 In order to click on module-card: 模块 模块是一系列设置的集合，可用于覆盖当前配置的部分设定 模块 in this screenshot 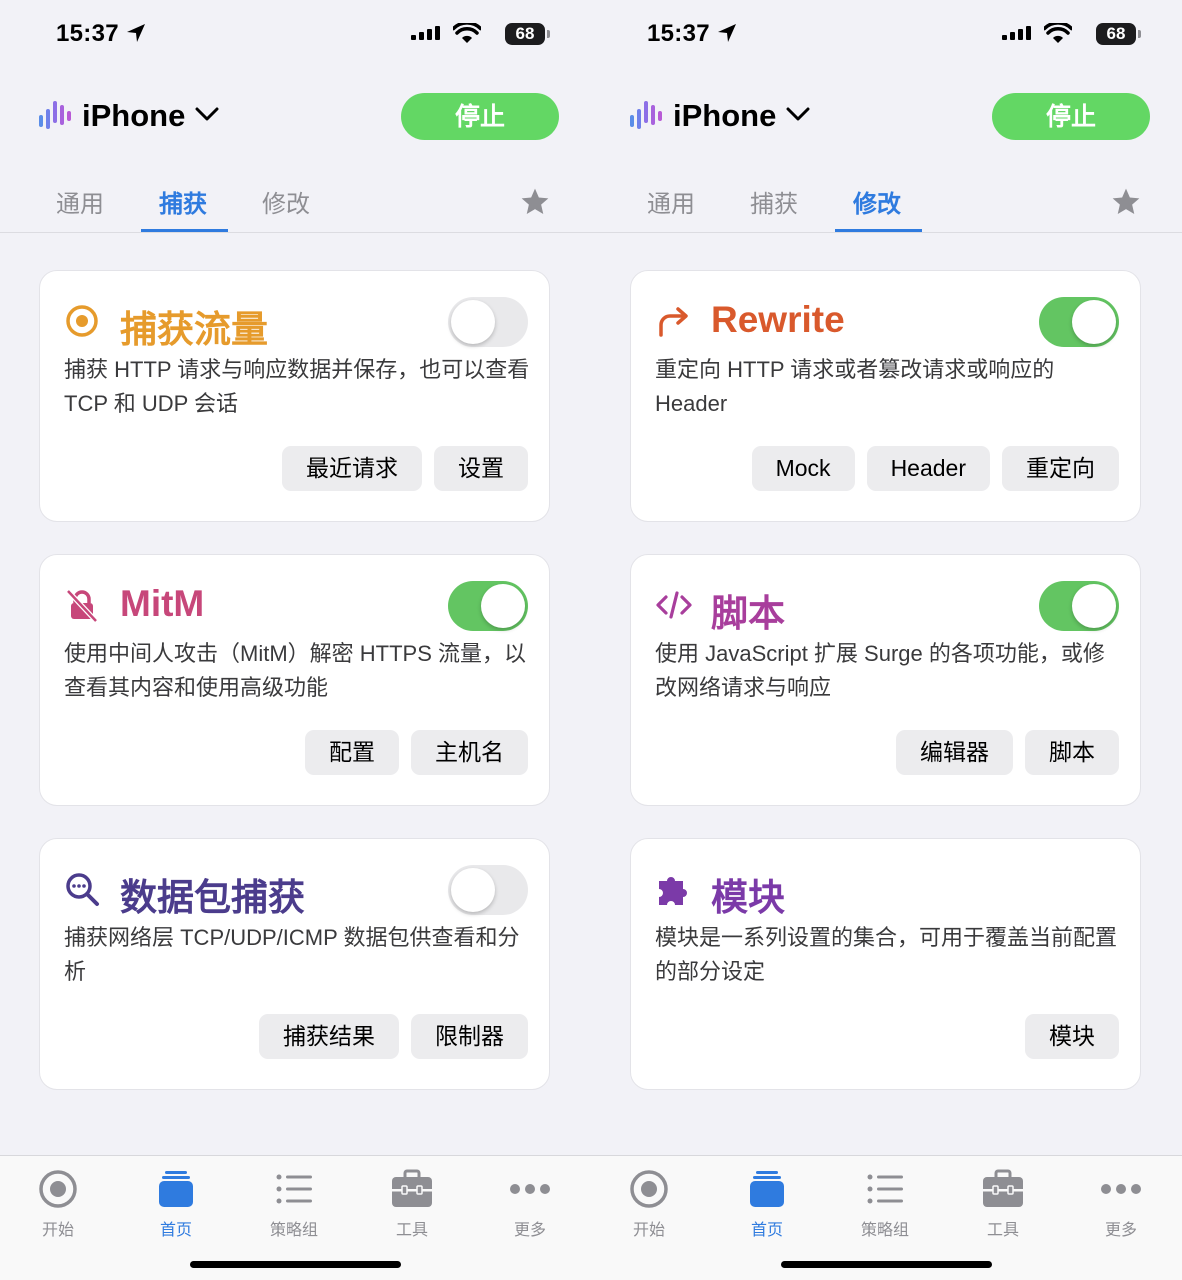, I will do `click(885, 964)`.